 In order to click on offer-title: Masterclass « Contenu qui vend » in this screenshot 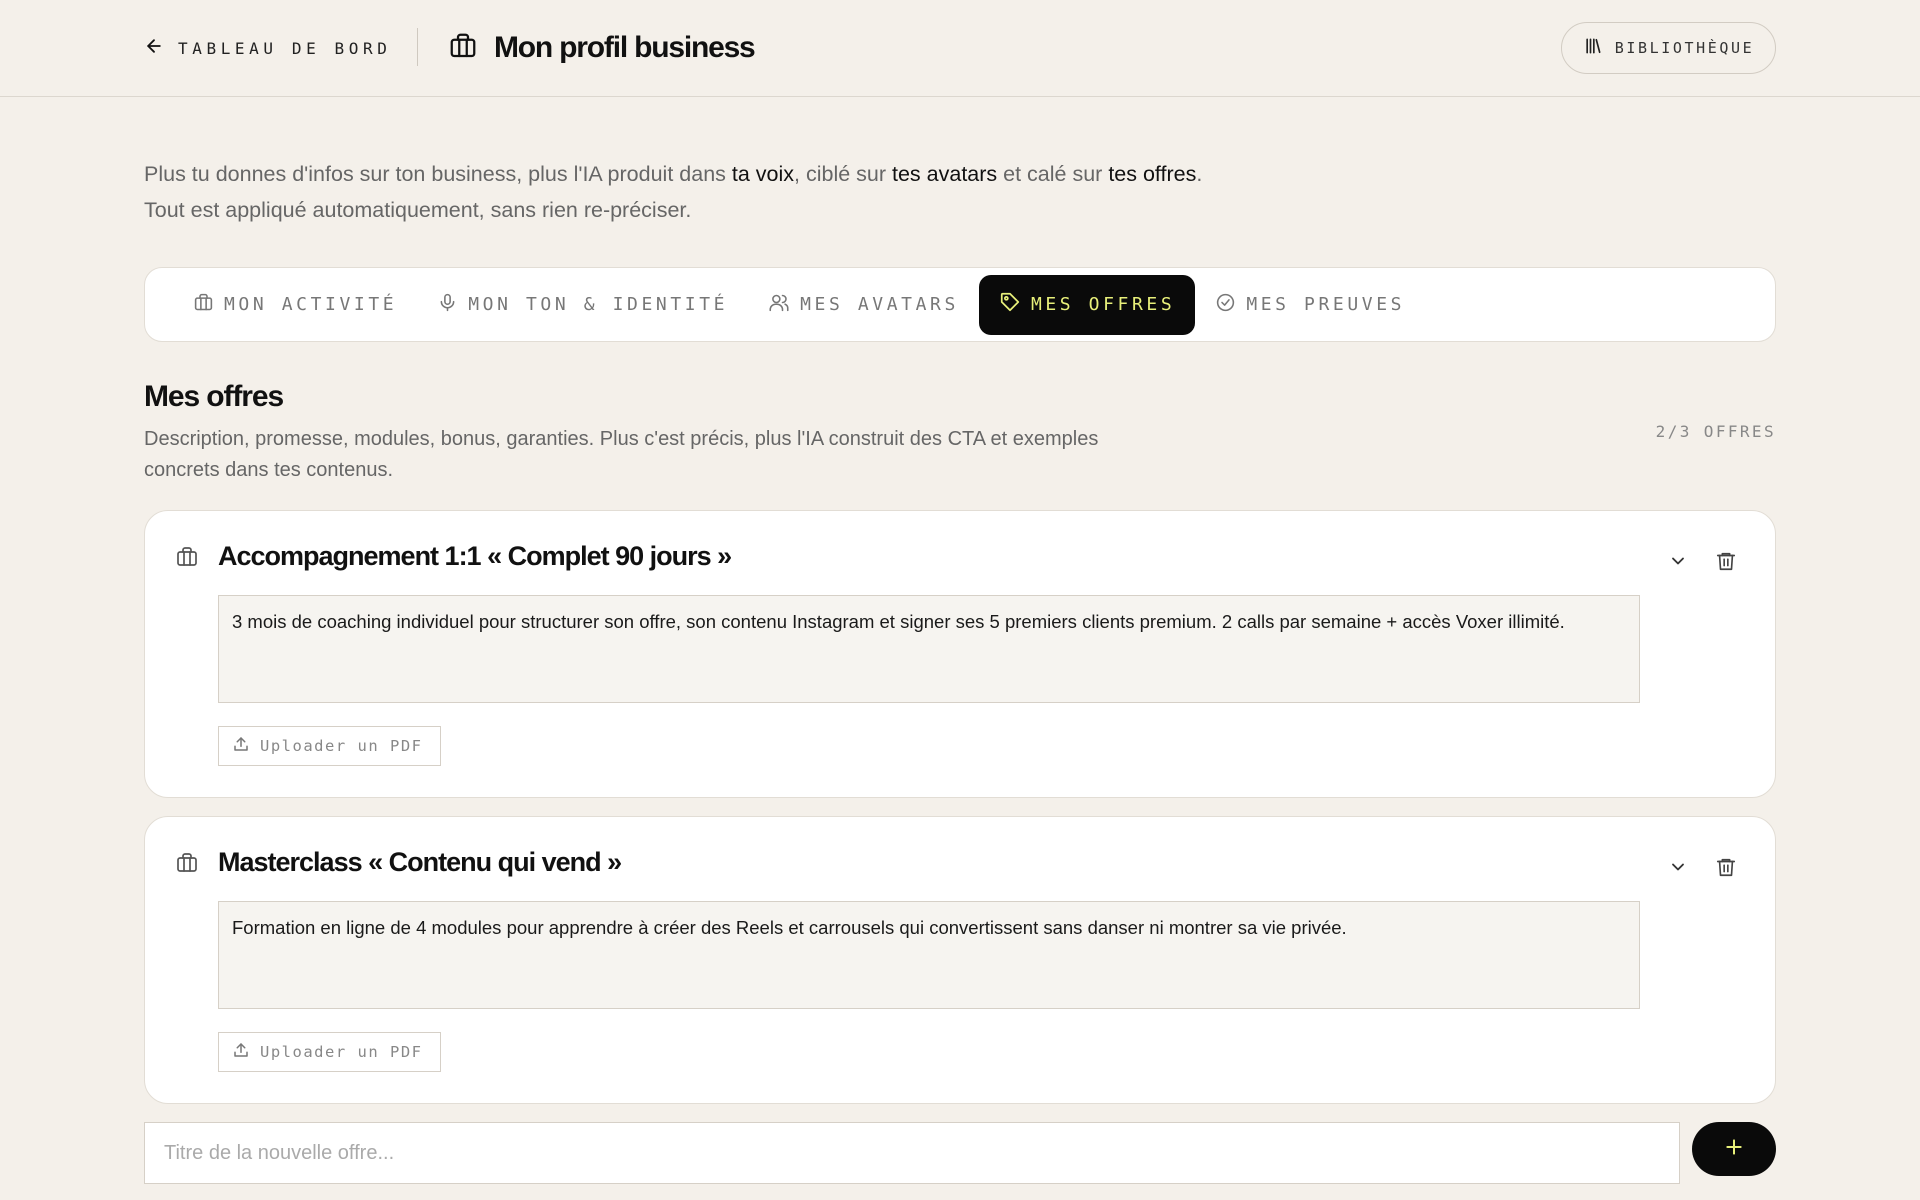, I will do `click(420, 862)`.